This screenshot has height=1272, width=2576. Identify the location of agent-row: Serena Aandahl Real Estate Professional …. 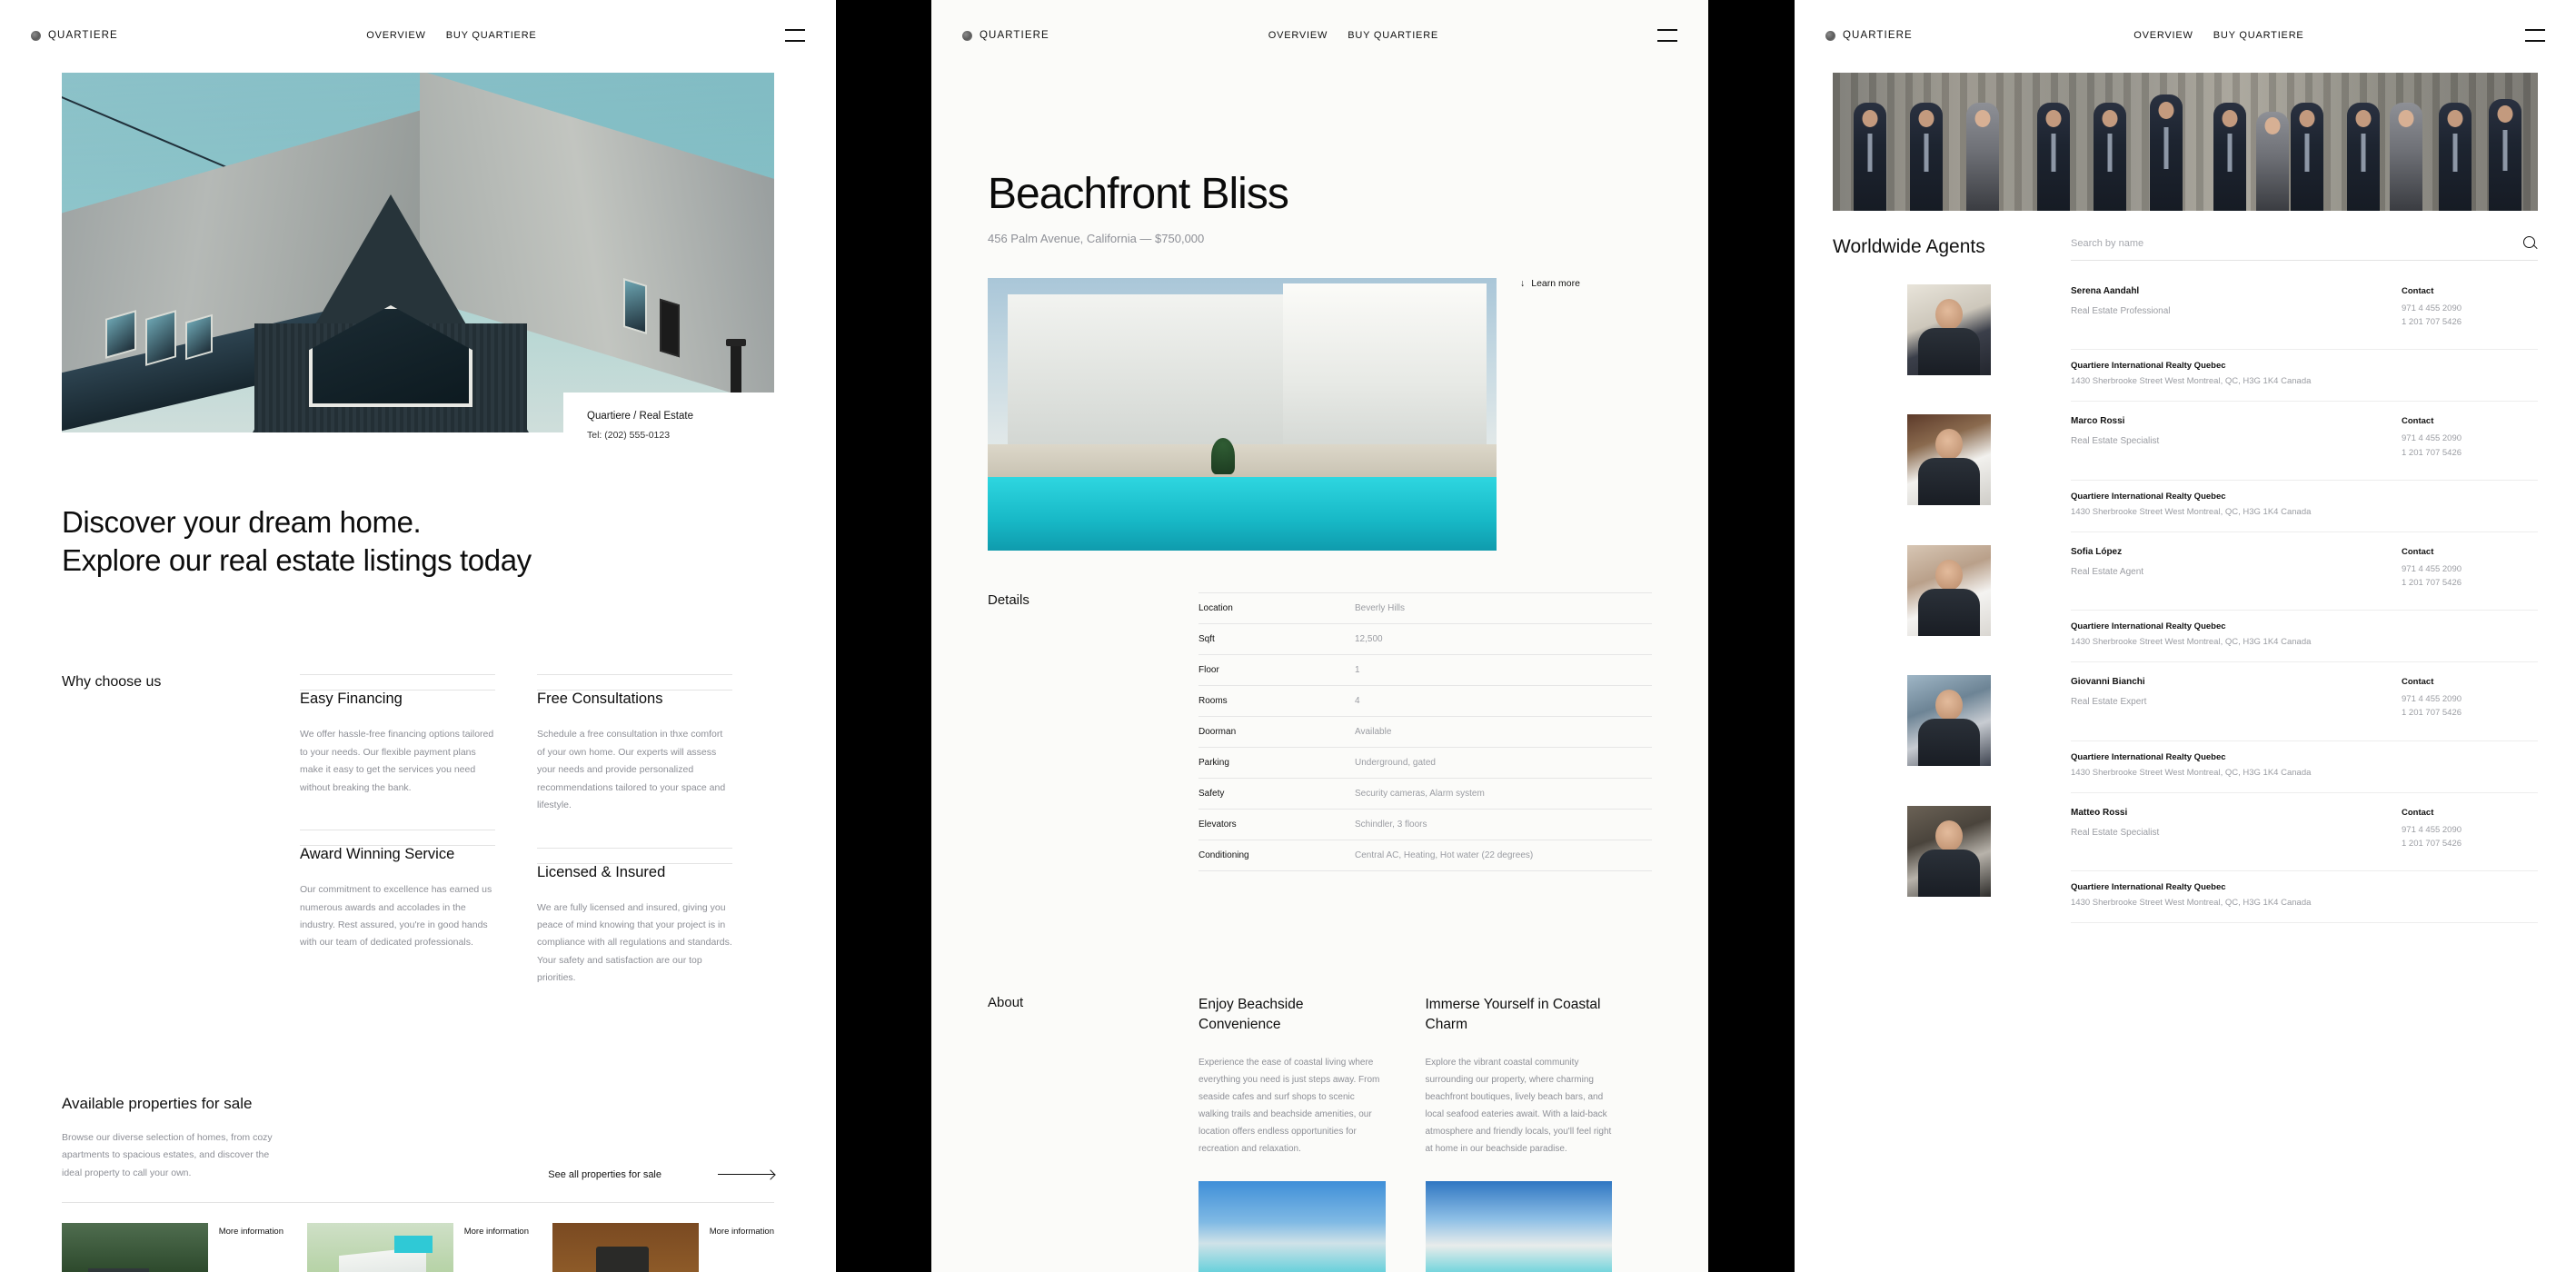
(2223, 337).